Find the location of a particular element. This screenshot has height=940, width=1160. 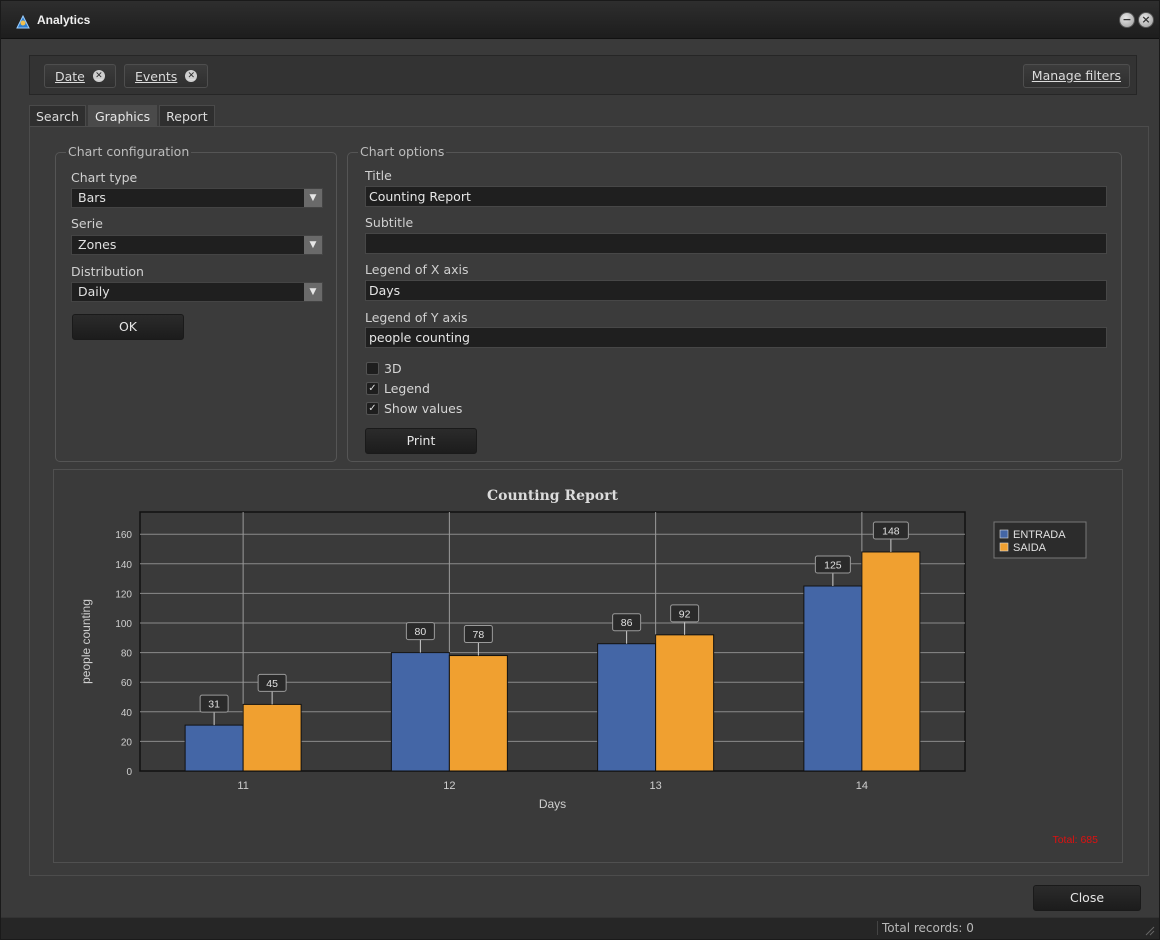

y-tick-label: 120 is located at coordinates (123, 594).